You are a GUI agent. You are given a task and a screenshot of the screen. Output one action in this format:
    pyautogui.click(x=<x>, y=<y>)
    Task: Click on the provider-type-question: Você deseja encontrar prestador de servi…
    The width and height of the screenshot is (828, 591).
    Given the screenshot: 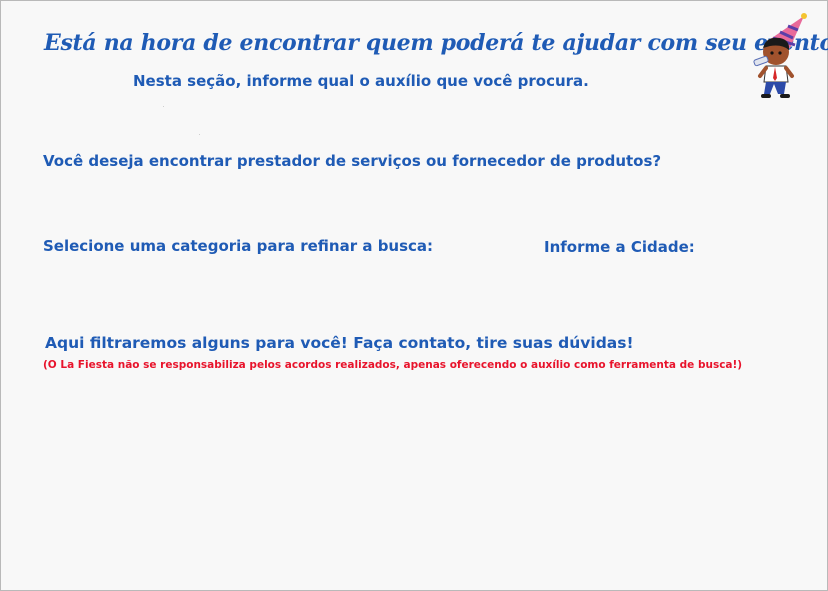 What is the action you would take?
    pyautogui.click(x=352, y=161)
    